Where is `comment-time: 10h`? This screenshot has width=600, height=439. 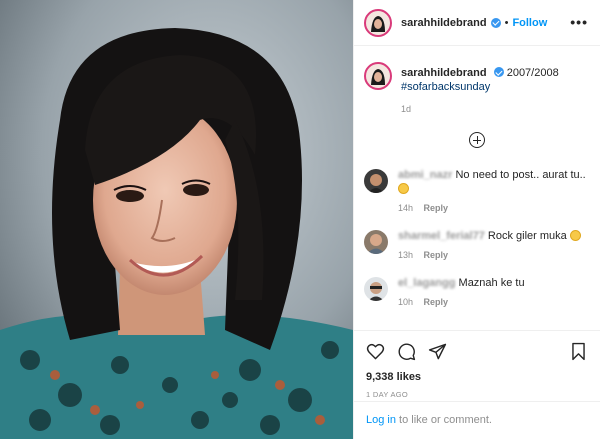
comment-time: 10h is located at coordinates (405, 302).